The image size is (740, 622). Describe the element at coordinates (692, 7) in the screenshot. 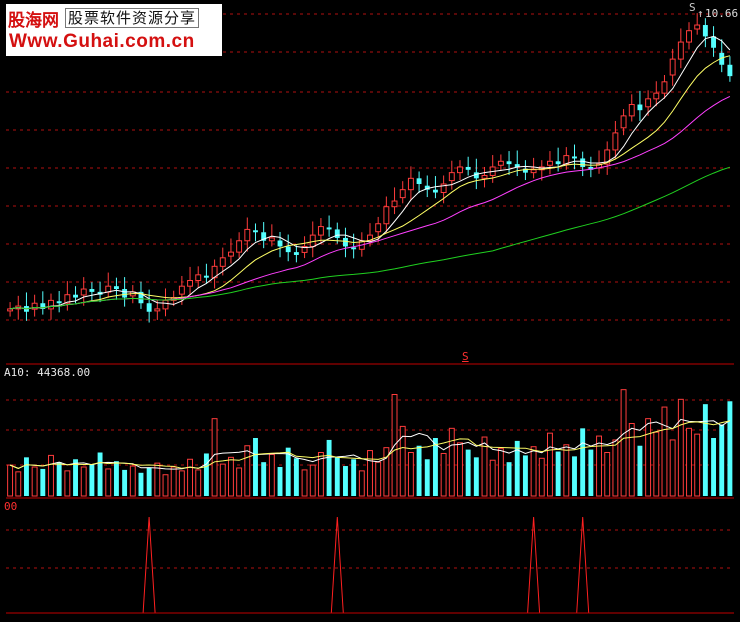

I see `price-s-marker: S` at that location.